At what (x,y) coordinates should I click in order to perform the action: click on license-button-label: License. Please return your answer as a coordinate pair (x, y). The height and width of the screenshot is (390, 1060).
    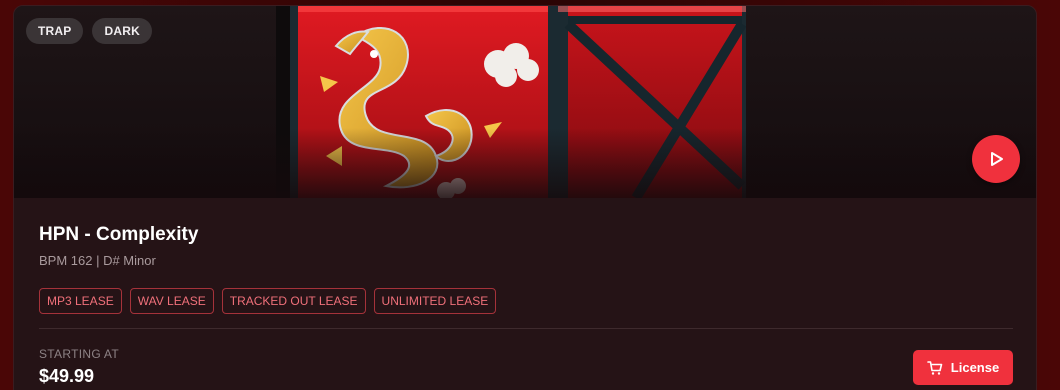
    Looking at the image, I should click on (975, 367).